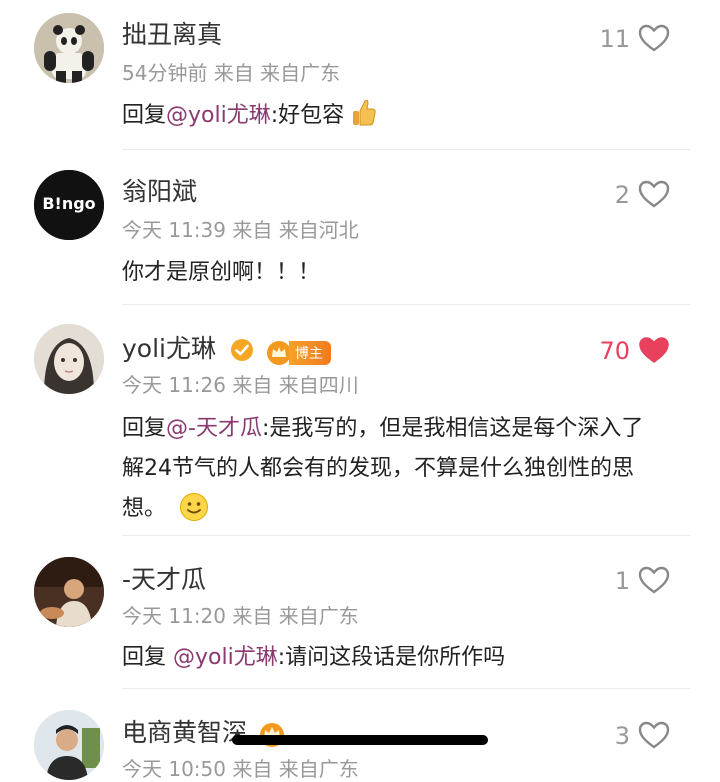 The image size is (720, 782). I want to click on comment-author: 翁阳斌, so click(159, 190).